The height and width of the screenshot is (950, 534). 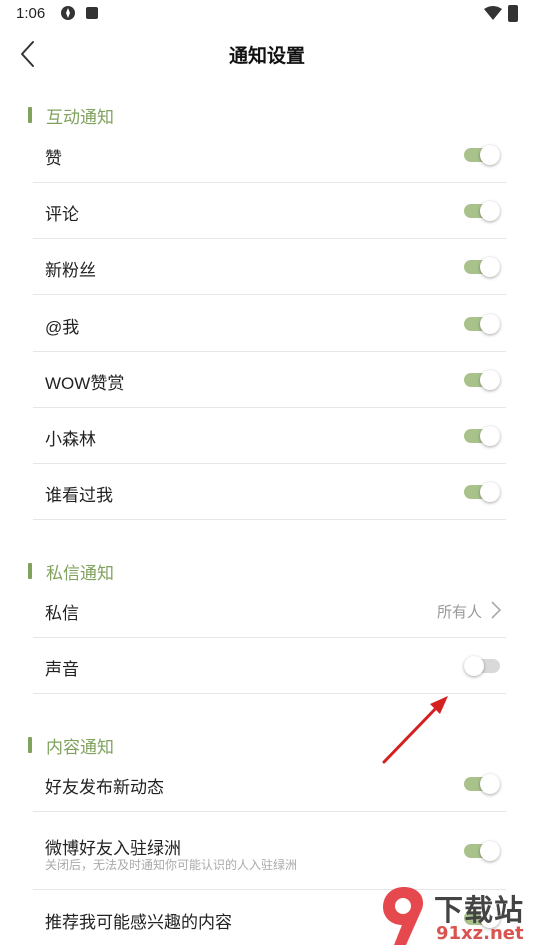 What do you see at coordinates (482, 851) in the screenshot?
I see `weibo-friends-toggle` at bounding box center [482, 851].